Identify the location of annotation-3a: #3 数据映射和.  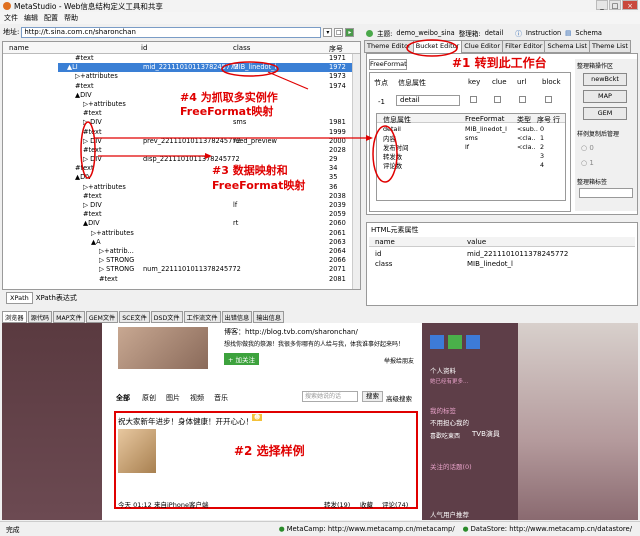
(250, 170).